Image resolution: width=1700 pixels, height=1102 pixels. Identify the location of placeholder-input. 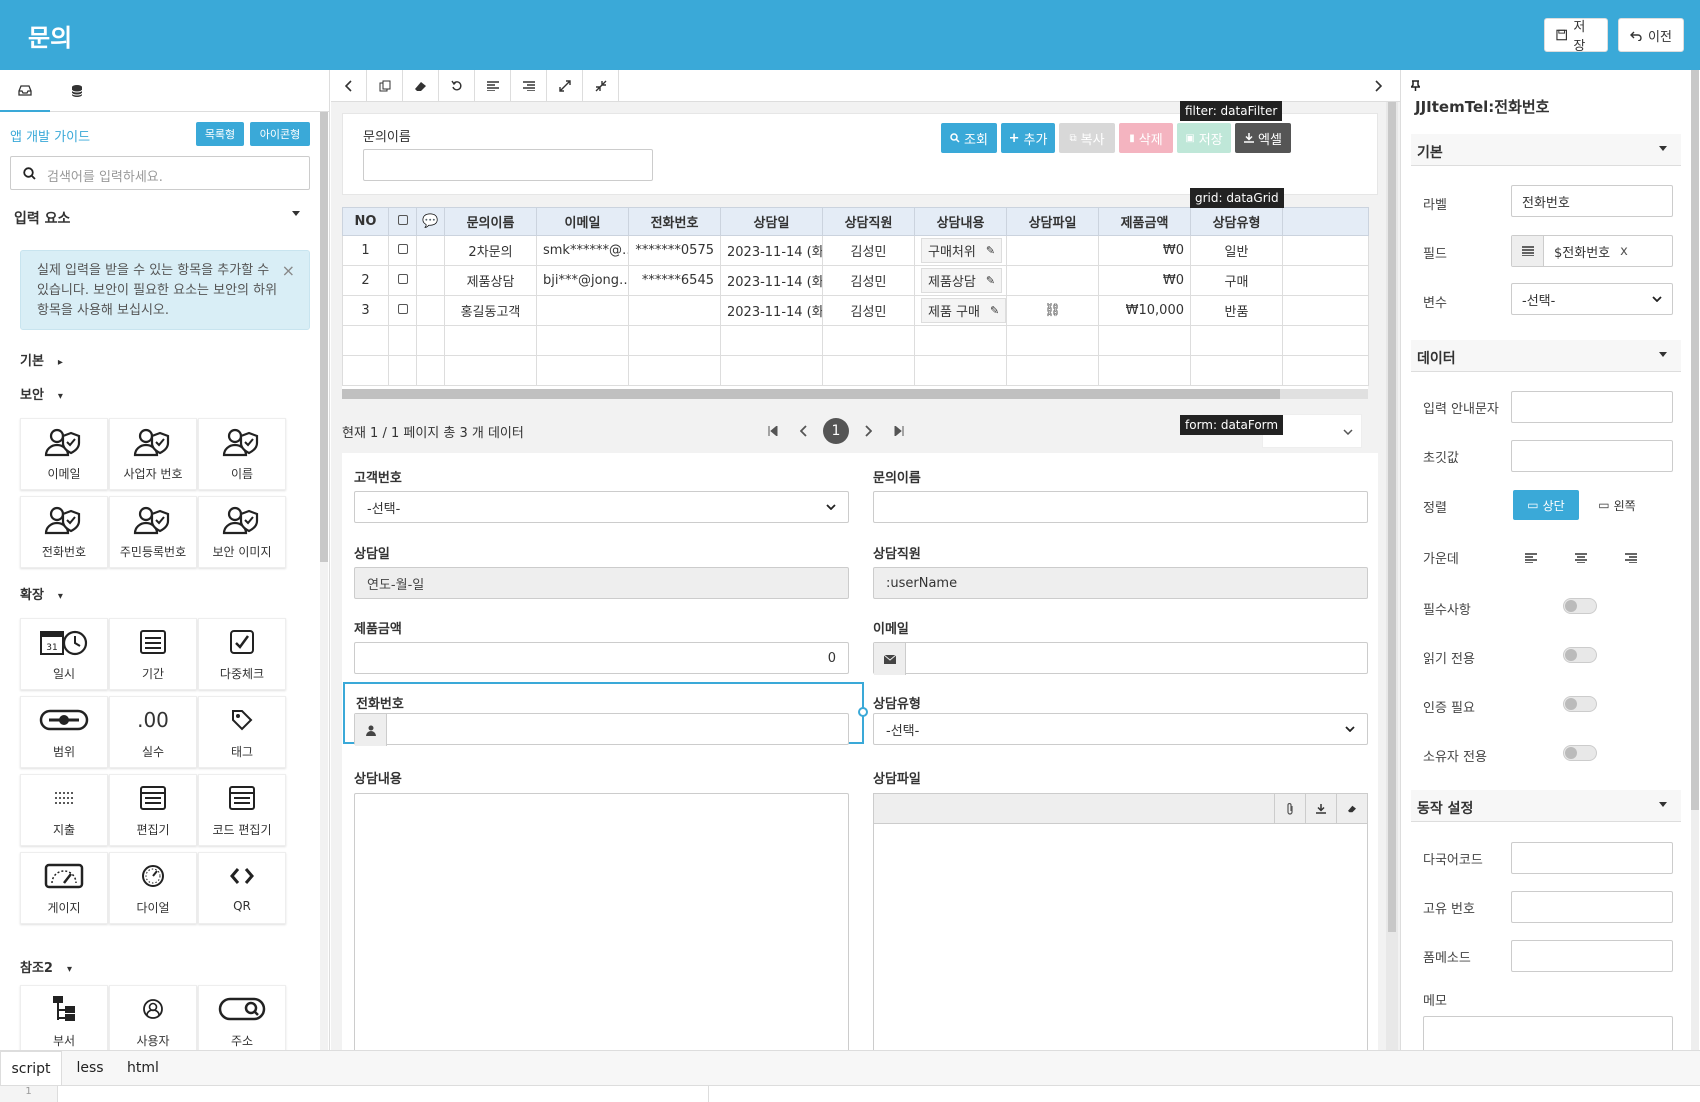
(1592, 407).